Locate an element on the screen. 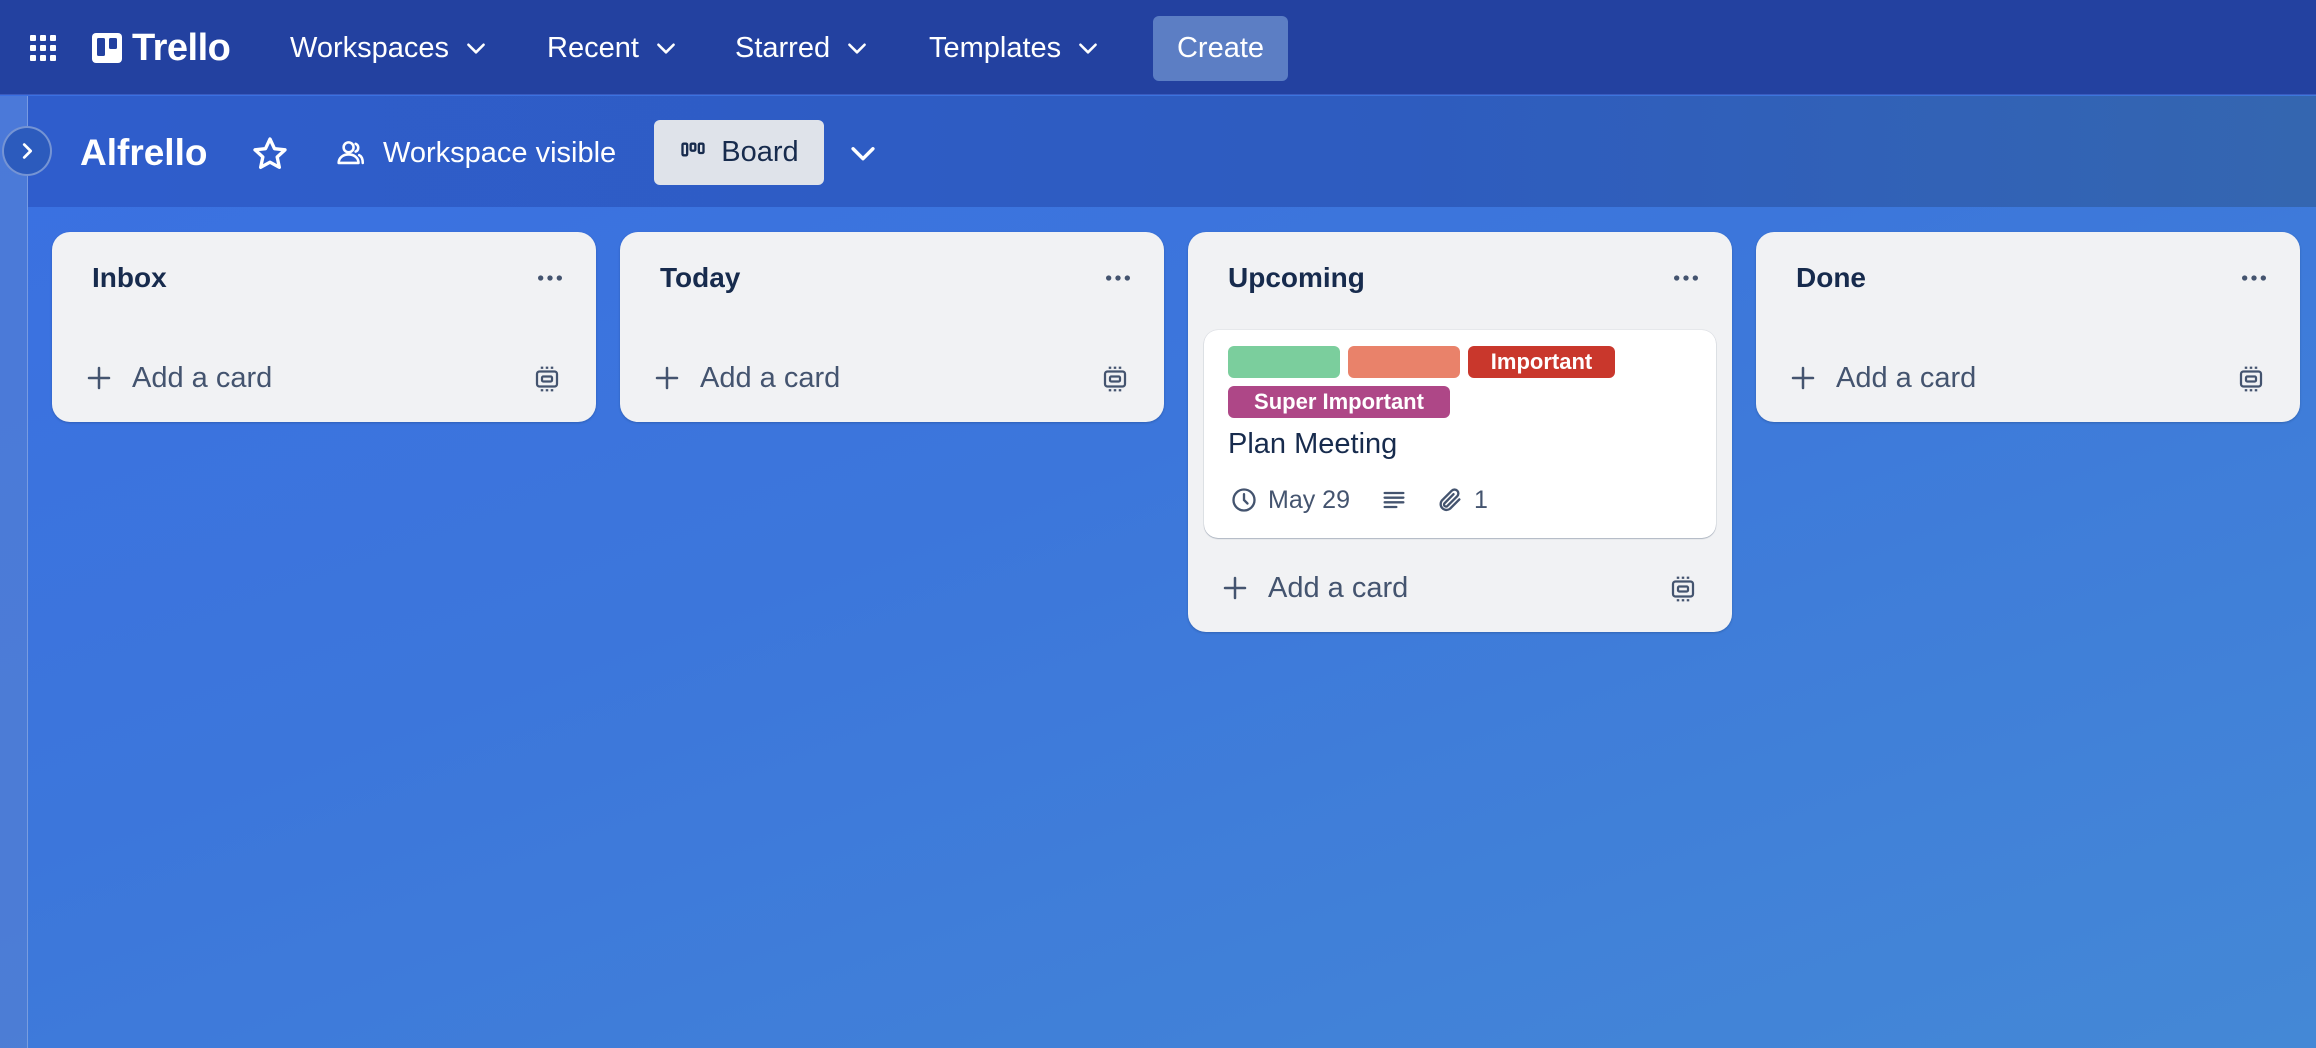 This screenshot has height=1048, width=2316. board-visibility-button: Workspace visible is located at coordinates (474, 153).